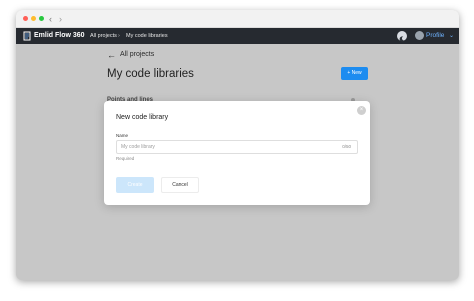 Image resolution: width=474 pixels, height=301 pixels. Describe the element at coordinates (60, 19) in the screenshot. I see `chevron-right-icon: ›` at that location.